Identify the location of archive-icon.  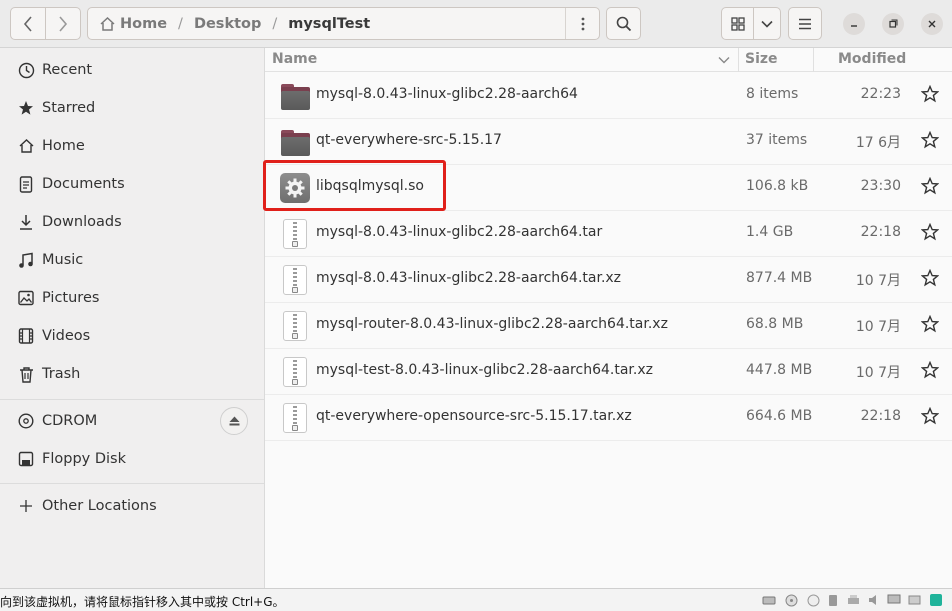
(295, 326).